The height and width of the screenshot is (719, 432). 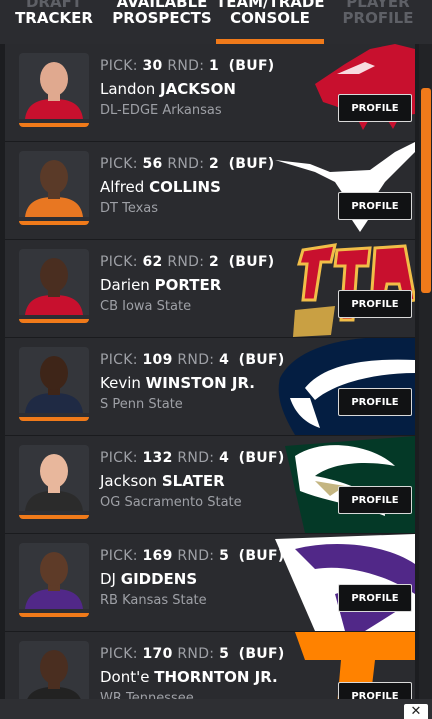 I want to click on first-name: Kevin, so click(x=120, y=383).